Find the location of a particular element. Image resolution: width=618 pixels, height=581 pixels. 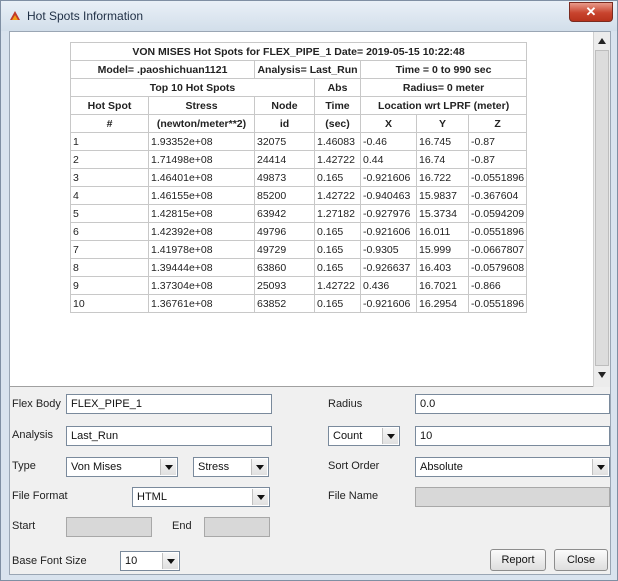

title-bar: Hot Spots Information ✕ is located at coordinates (309, 16).